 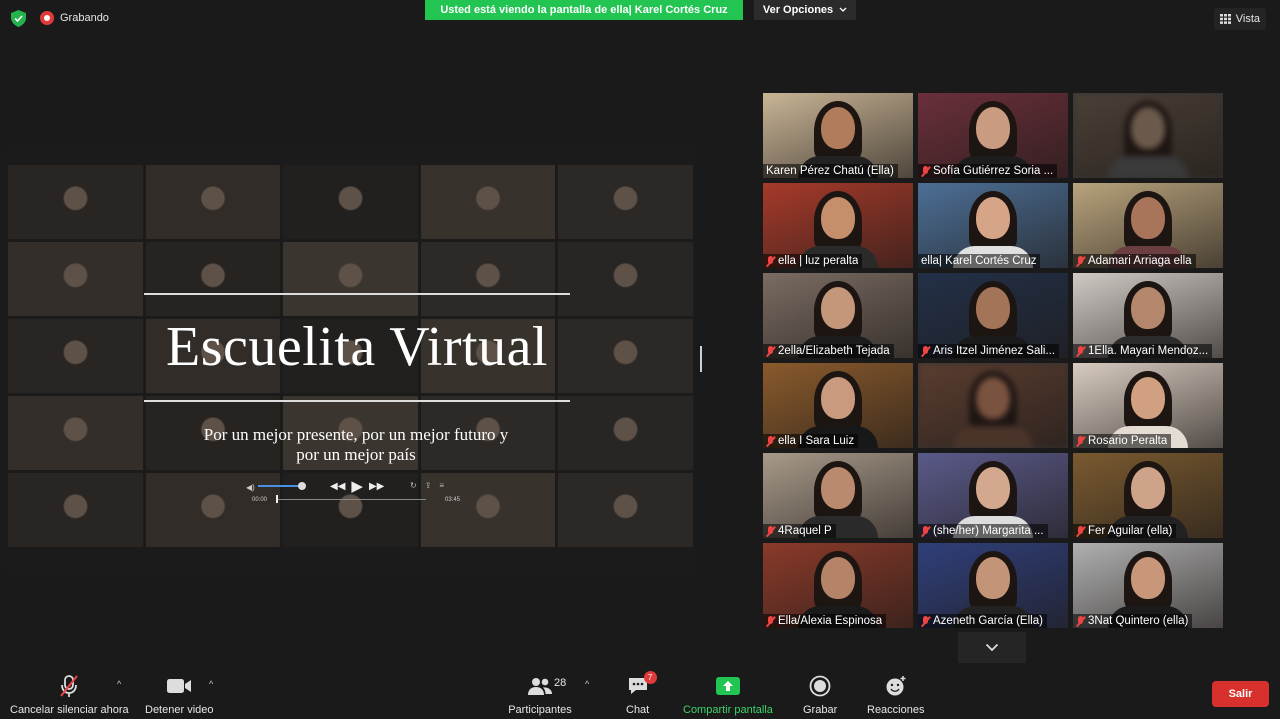 What do you see at coordinates (260, 500) in the screenshot?
I see `time-elapsed: 00:00` at bounding box center [260, 500].